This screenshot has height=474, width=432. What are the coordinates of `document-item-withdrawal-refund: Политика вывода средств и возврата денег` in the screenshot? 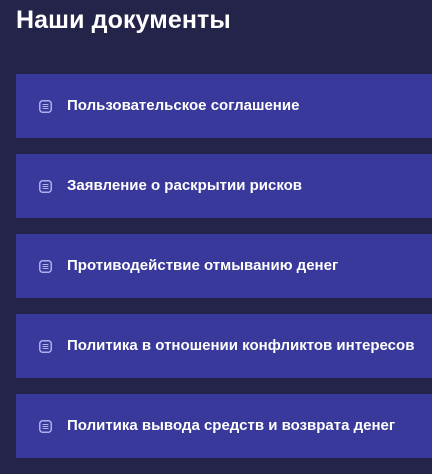 It's located at (224, 426).